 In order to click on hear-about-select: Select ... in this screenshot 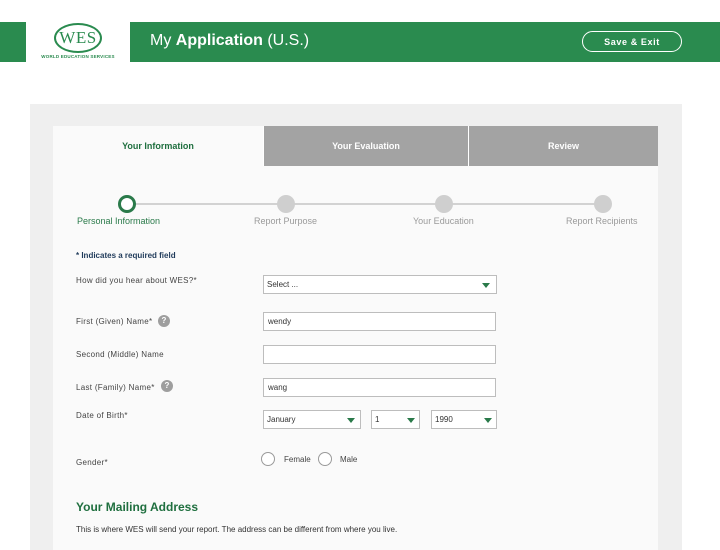, I will do `click(380, 284)`.